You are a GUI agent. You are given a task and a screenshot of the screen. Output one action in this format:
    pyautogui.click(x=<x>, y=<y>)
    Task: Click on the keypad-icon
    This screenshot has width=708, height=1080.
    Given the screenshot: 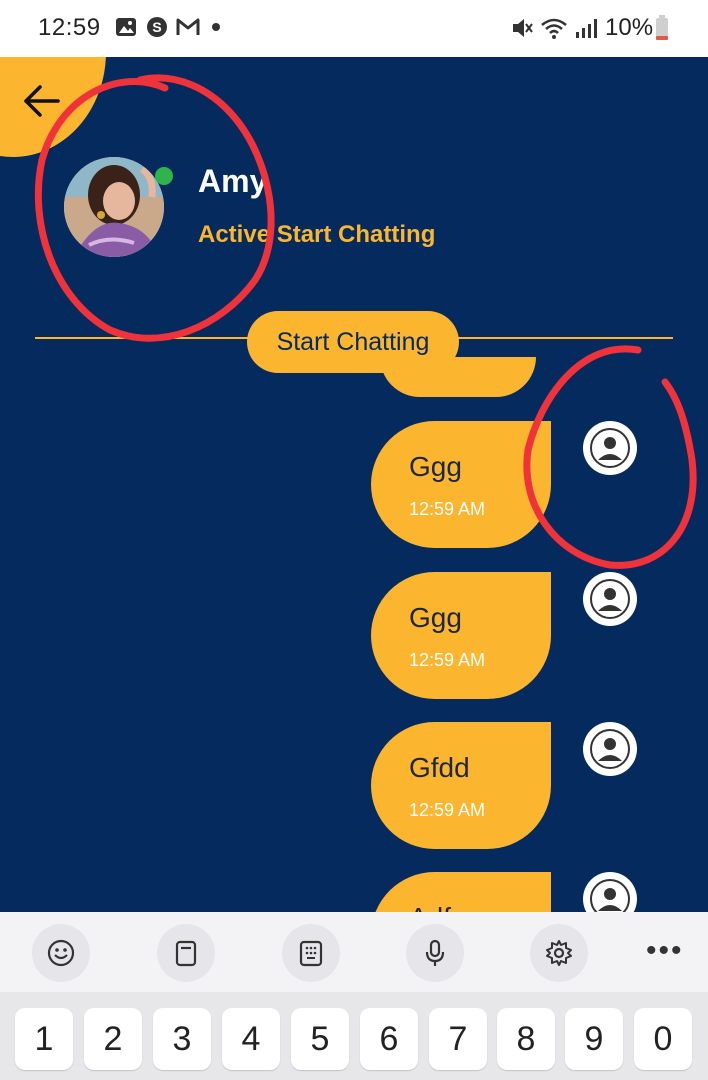 What is the action you would take?
    pyautogui.click(x=311, y=953)
    